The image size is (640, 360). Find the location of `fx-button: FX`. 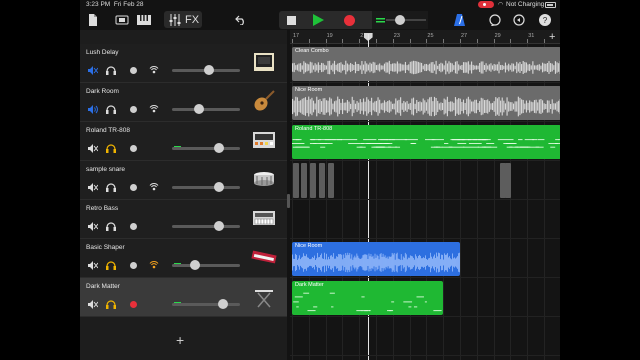

fx-button: FX is located at coordinates (192, 20).